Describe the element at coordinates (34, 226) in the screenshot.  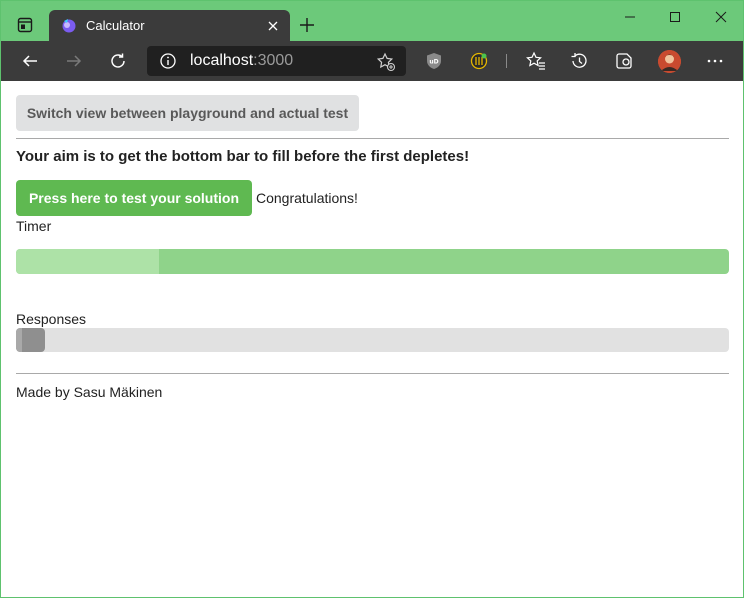
I see `timer-label: Timer` at that location.